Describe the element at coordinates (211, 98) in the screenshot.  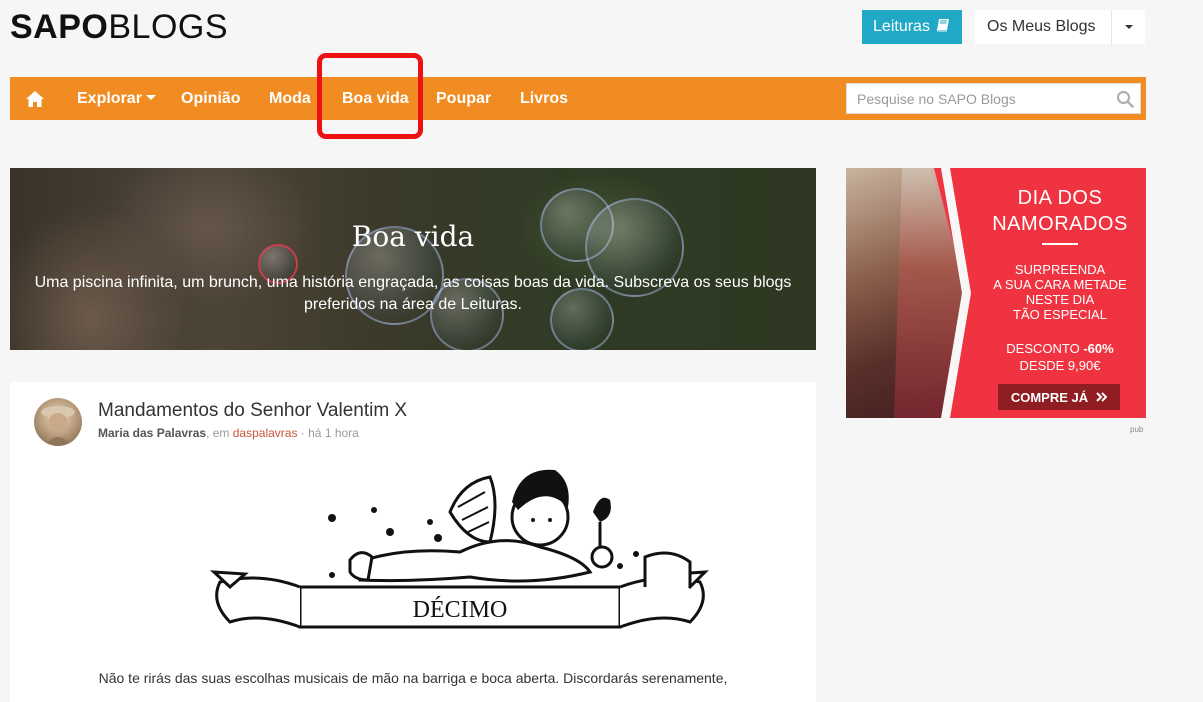
I see `nav-opiniao: Opinião` at that location.